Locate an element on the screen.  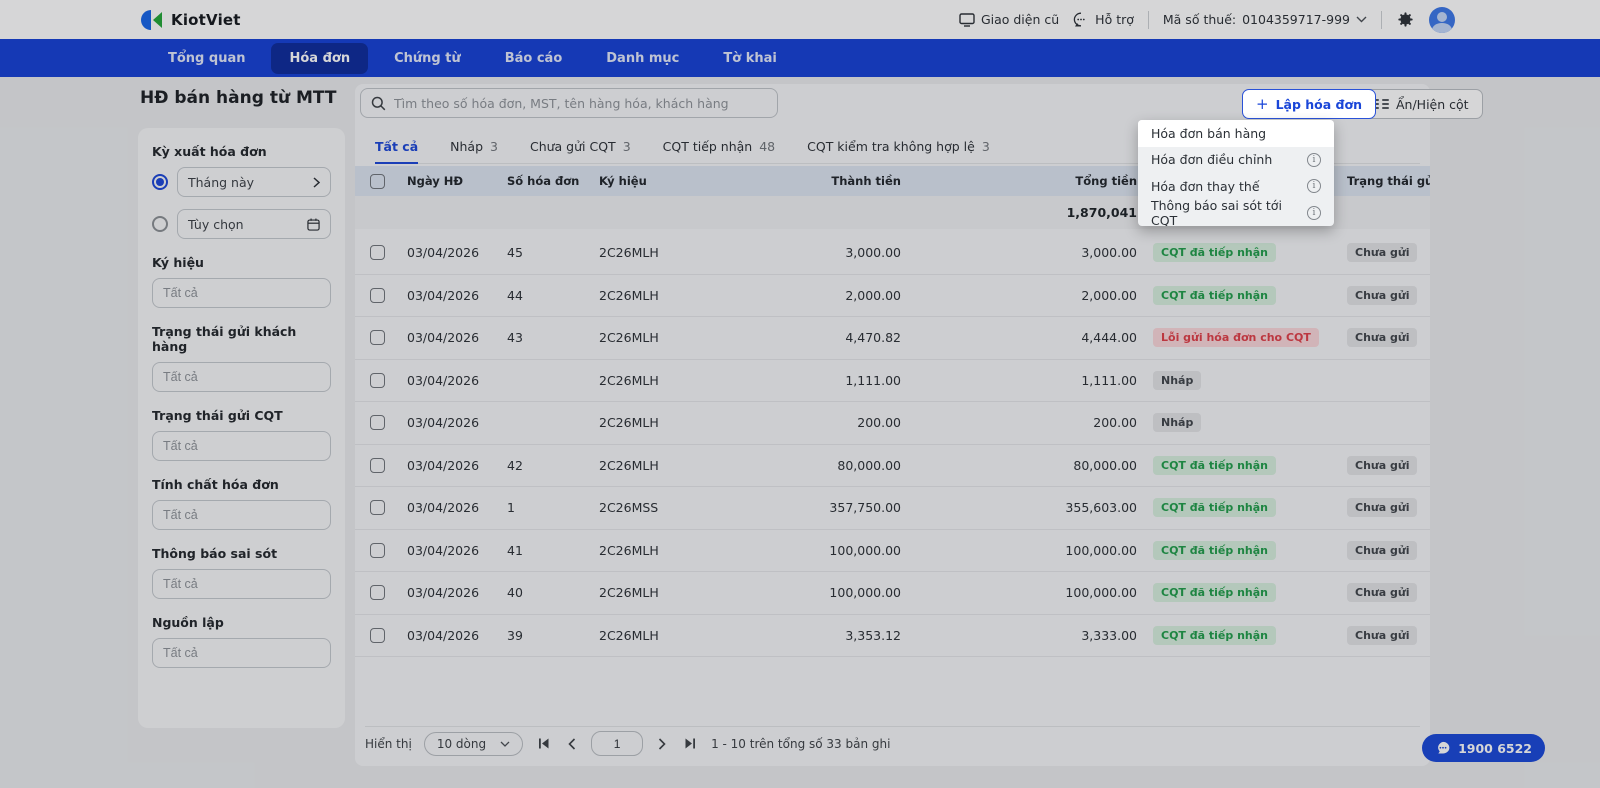
filter-input-tinh-chat is located at coordinates (241, 515).